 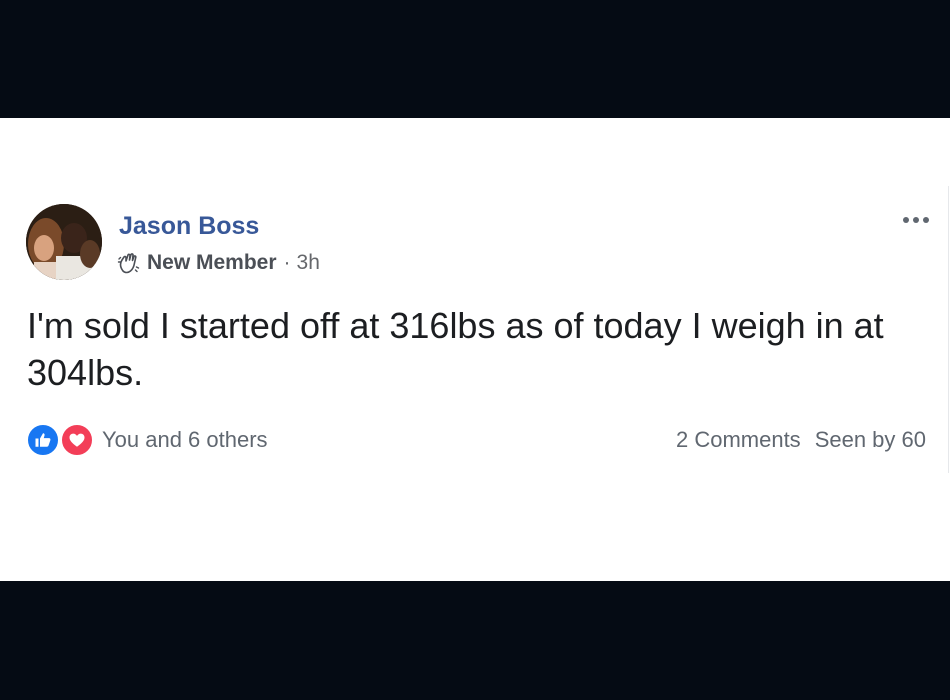 I want to click on post-stats: 2 Comments Seen by 60, so click(x=801, y=440).